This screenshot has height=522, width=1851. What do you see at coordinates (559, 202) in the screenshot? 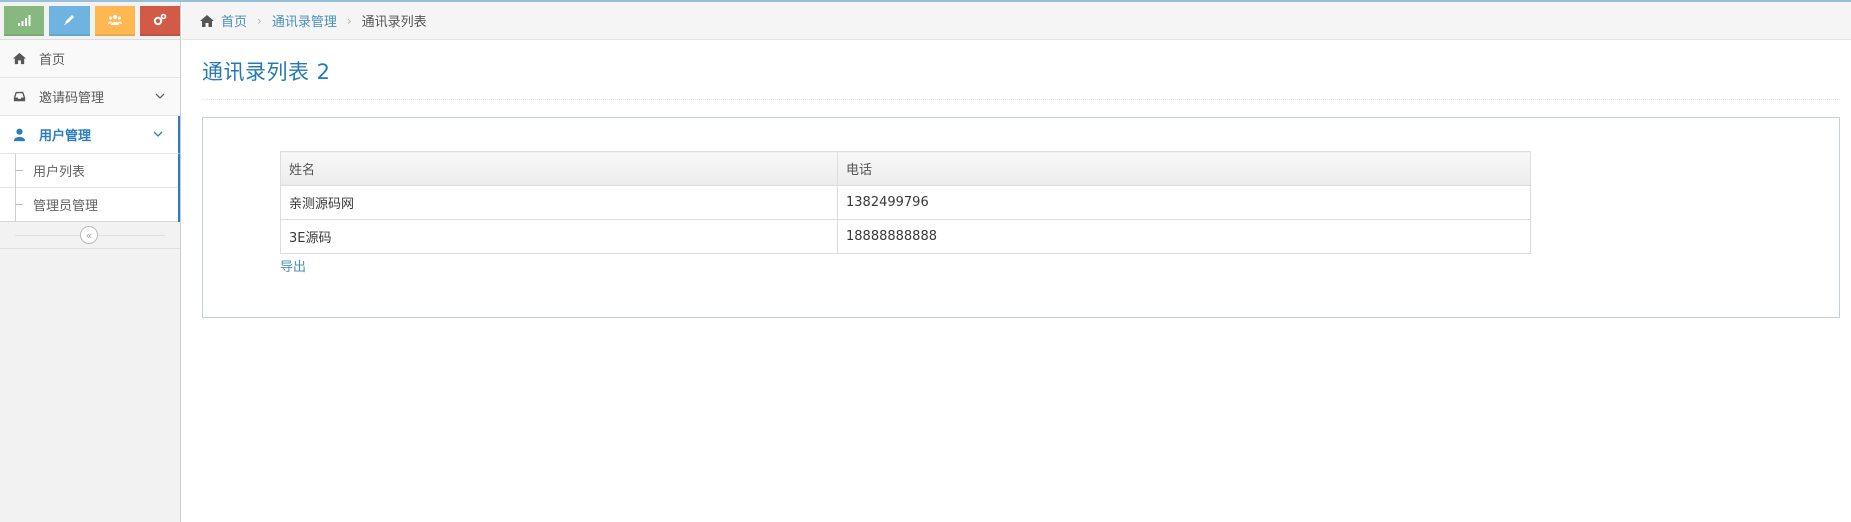
I see `cell-name: 亲测源码网` at bounding box center [559, 202].